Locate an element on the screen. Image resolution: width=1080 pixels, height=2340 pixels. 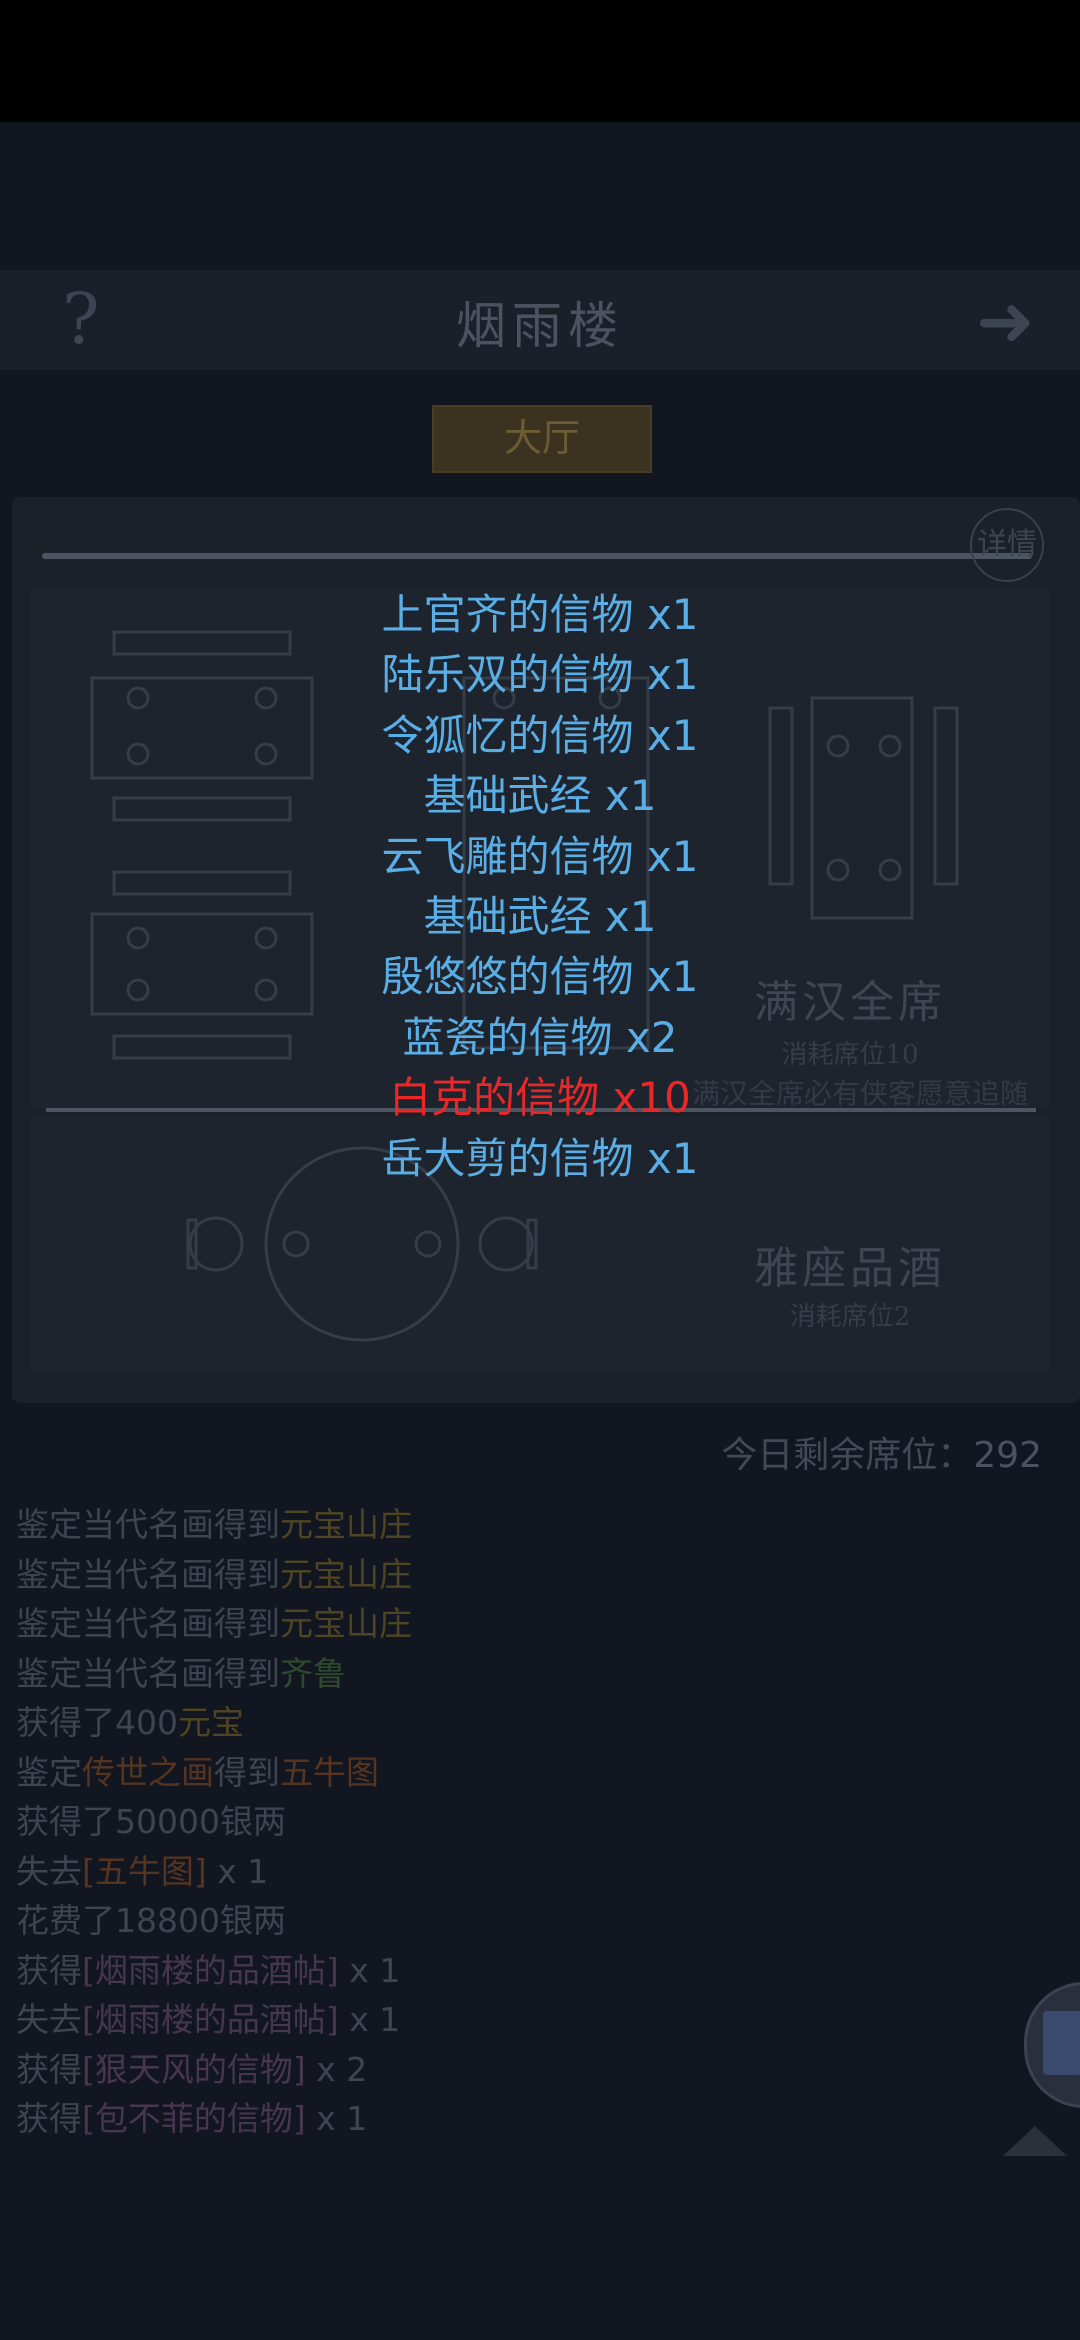
log-segment: 齐鲁 is located at coordinates (313, 1673).